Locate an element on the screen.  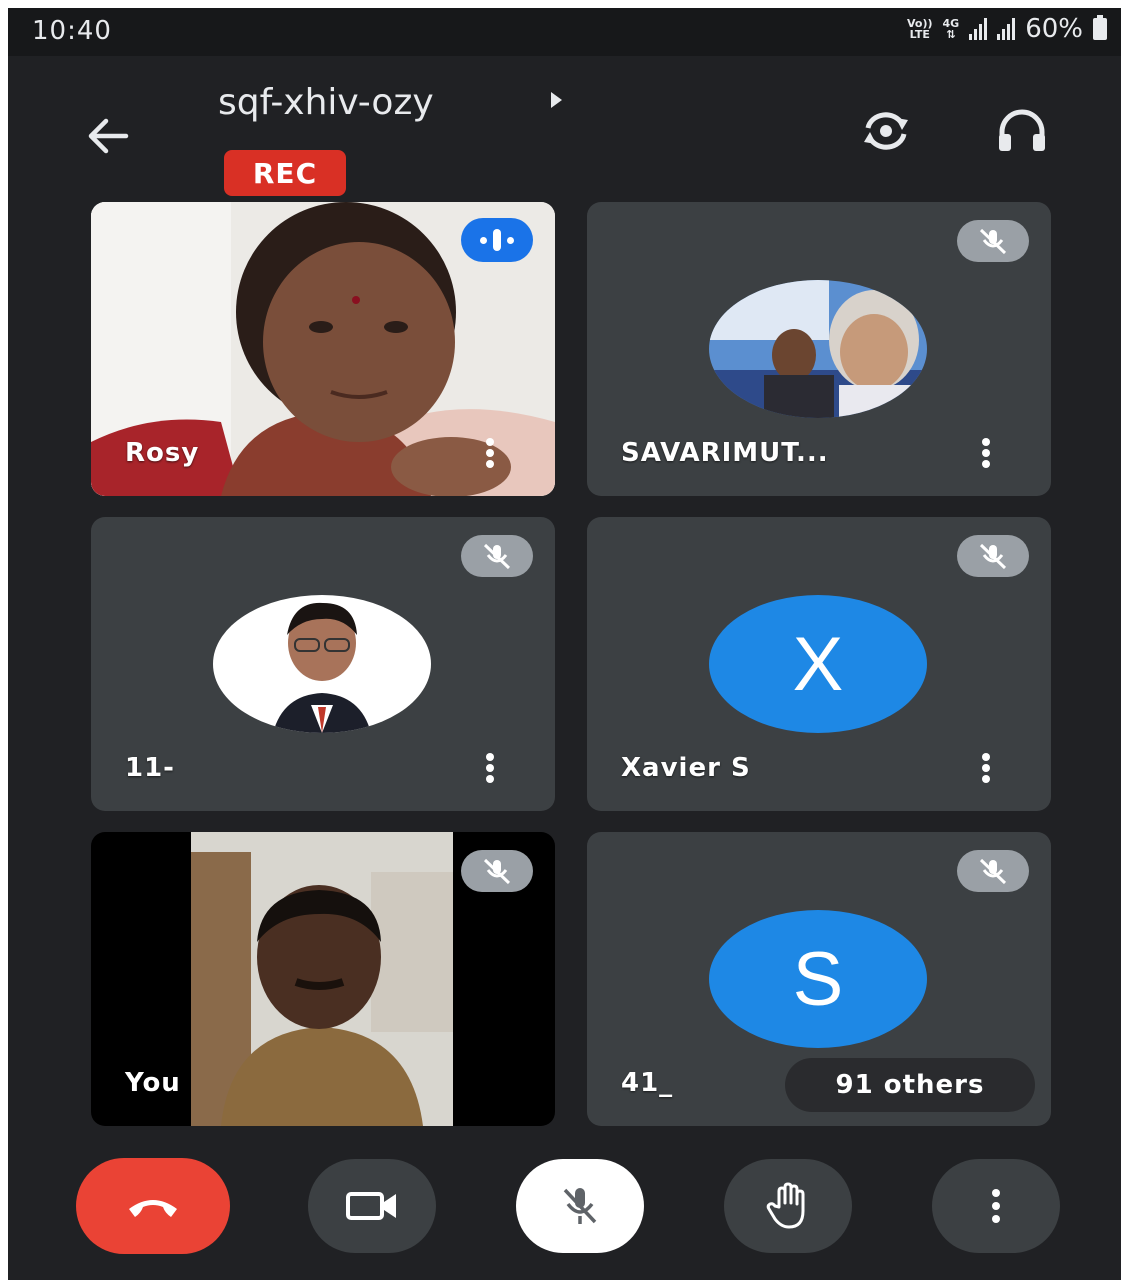
call-header: sqf-xhiv-ozy REC is located at coordinates (564, 131).